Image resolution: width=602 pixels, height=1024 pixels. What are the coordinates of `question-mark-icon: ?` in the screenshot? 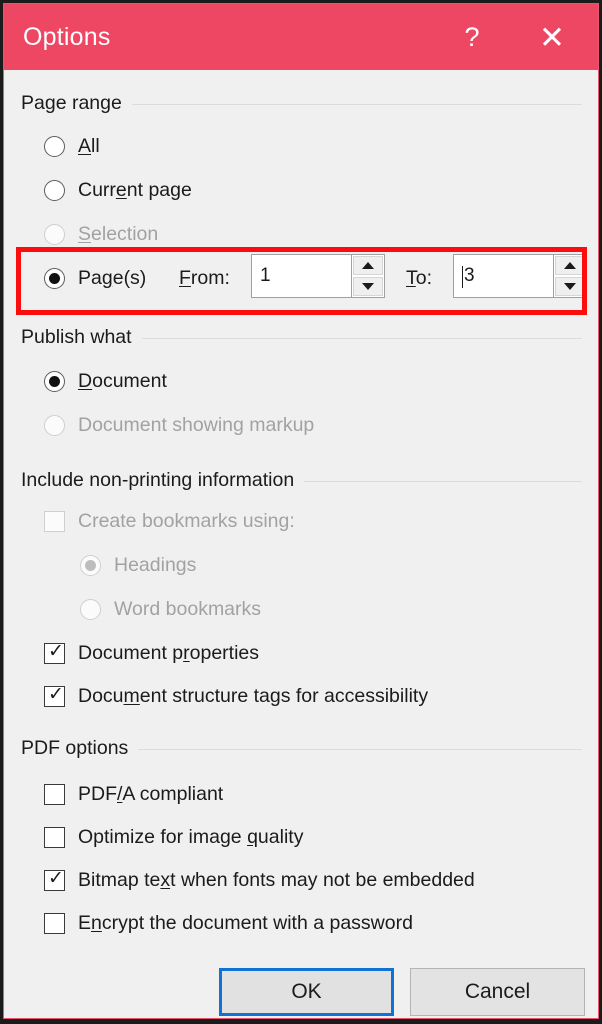 It's located at (472, 37).